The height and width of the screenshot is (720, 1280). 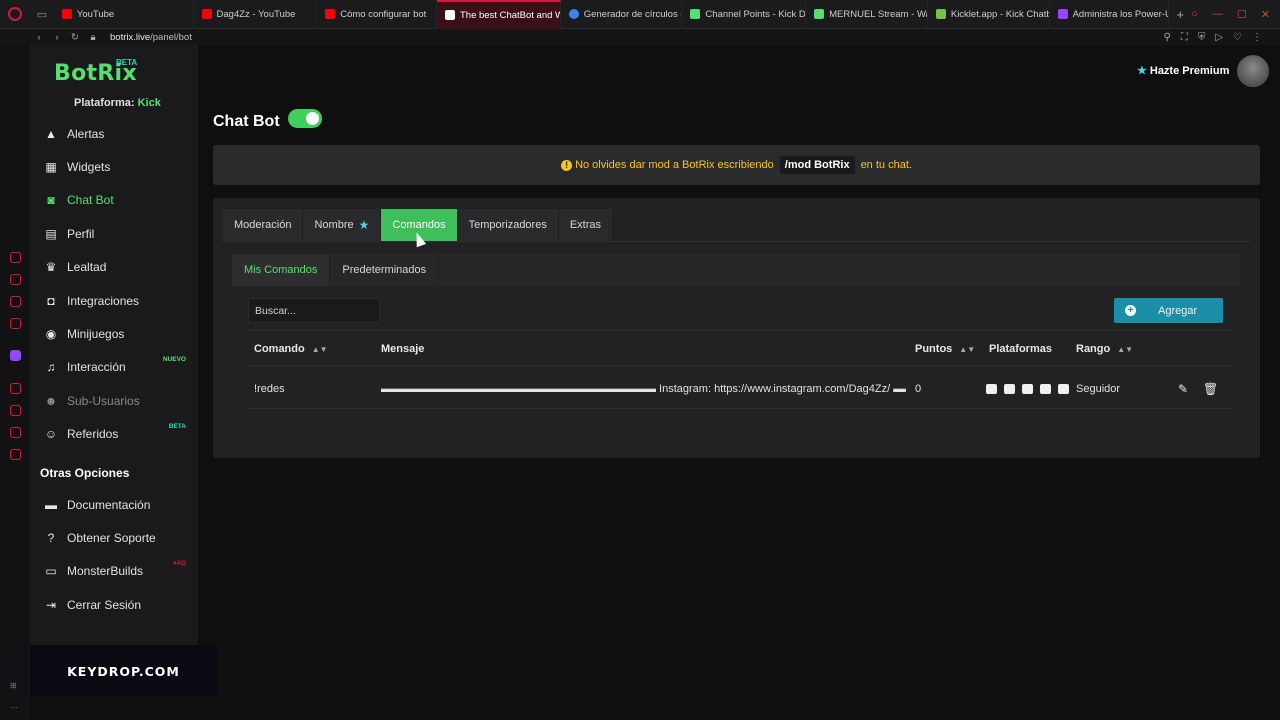 What do you see at coordinates (622, 14) in the screenshot?
I see `browser-tab: Generador de círculos de` at bounding box center [622, 14].